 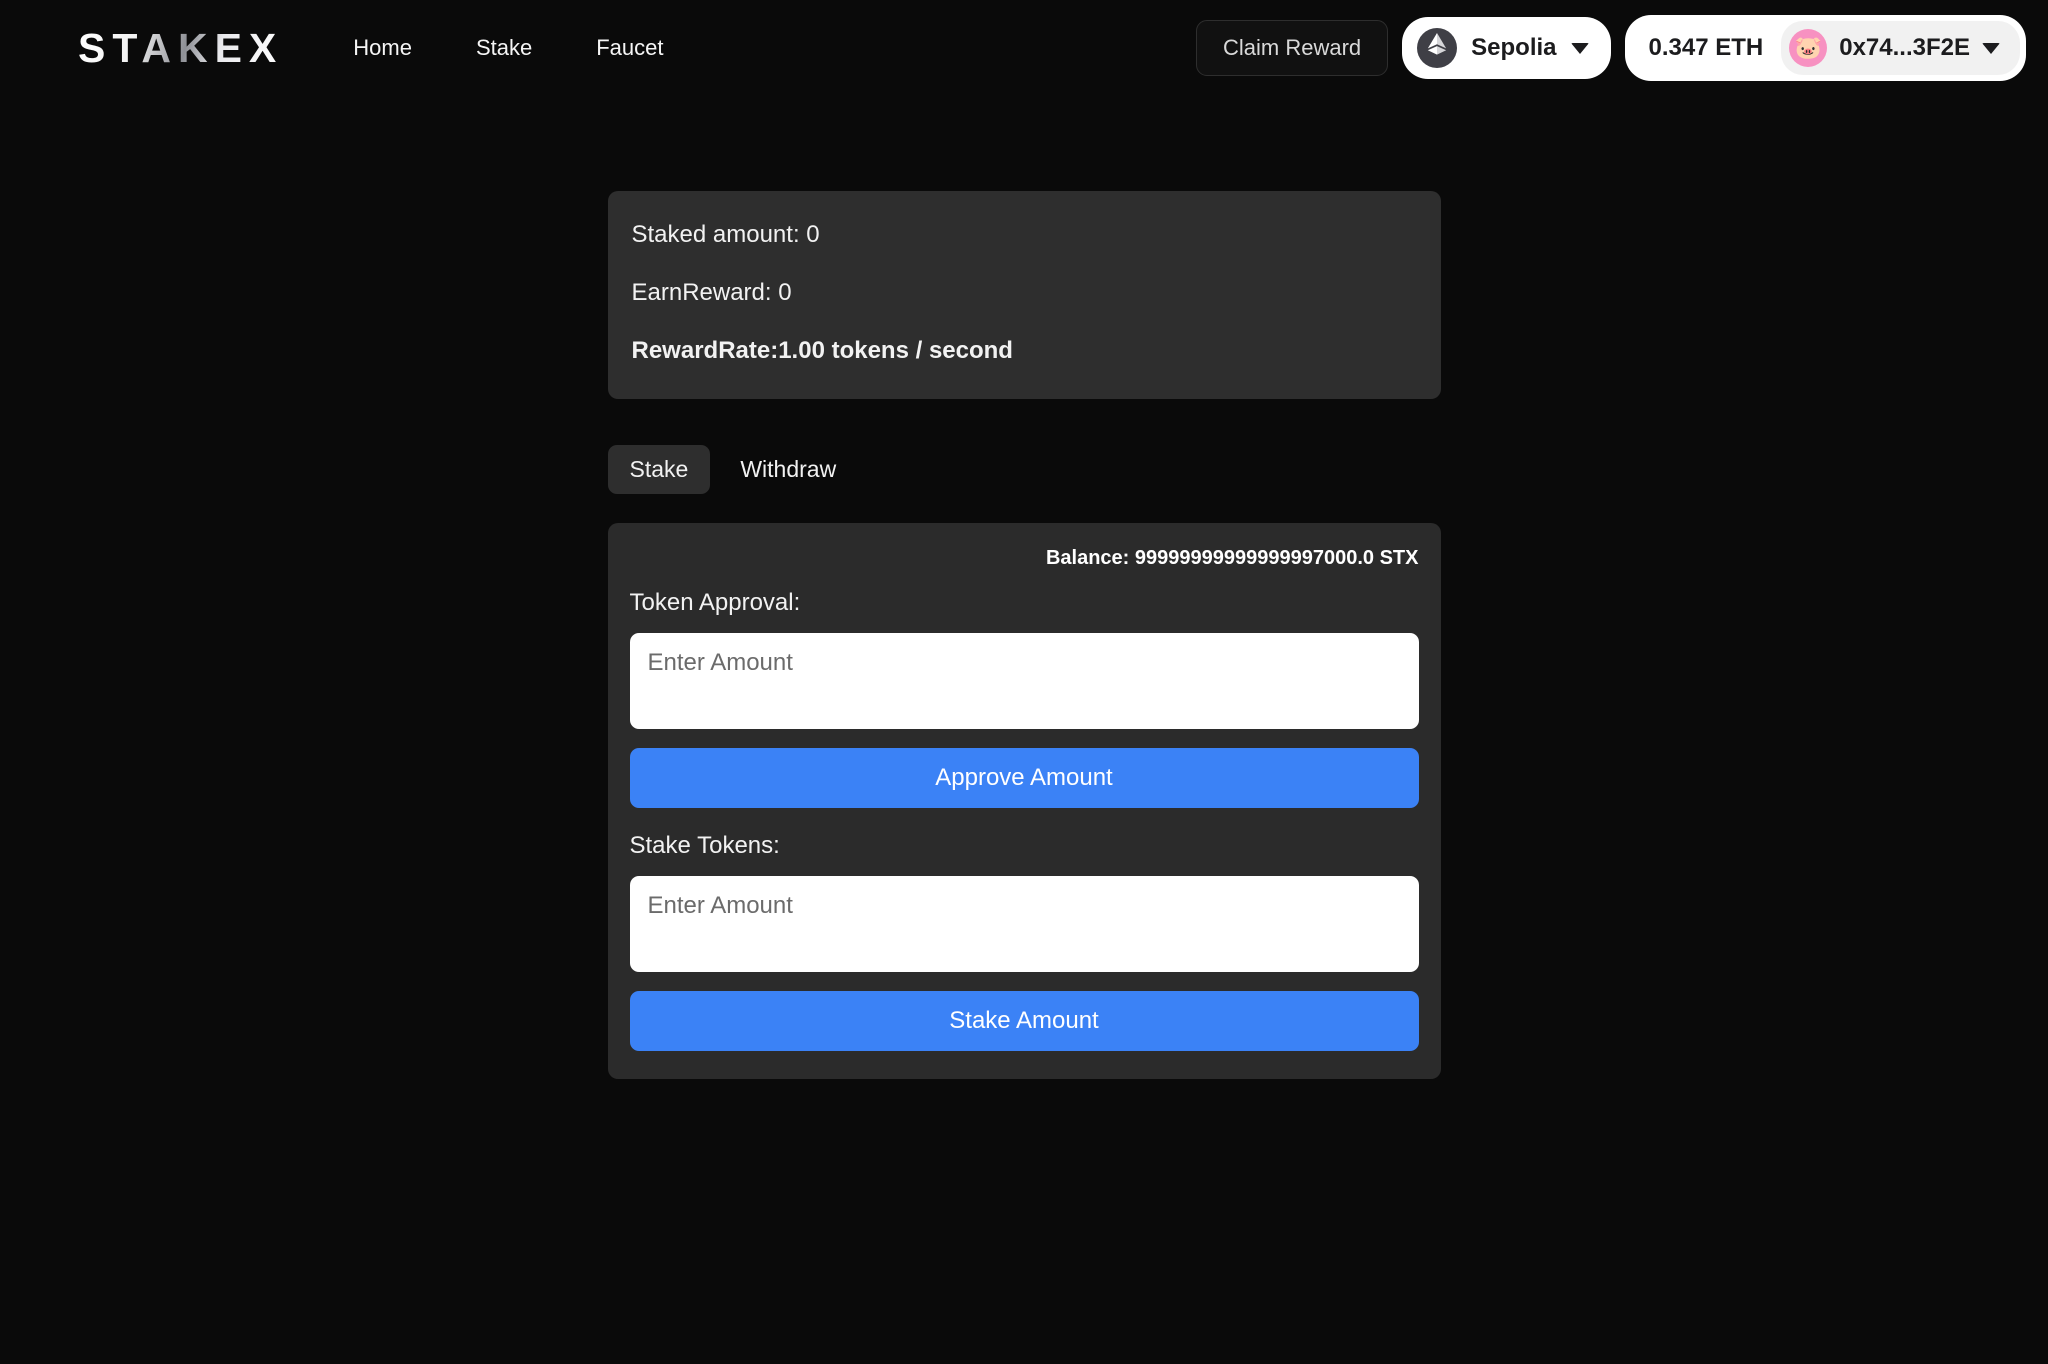 What do you see at coordinates (659, 469) in the screenshot?
I see `tab-stake: Stake` at bounding box center [659, 469].